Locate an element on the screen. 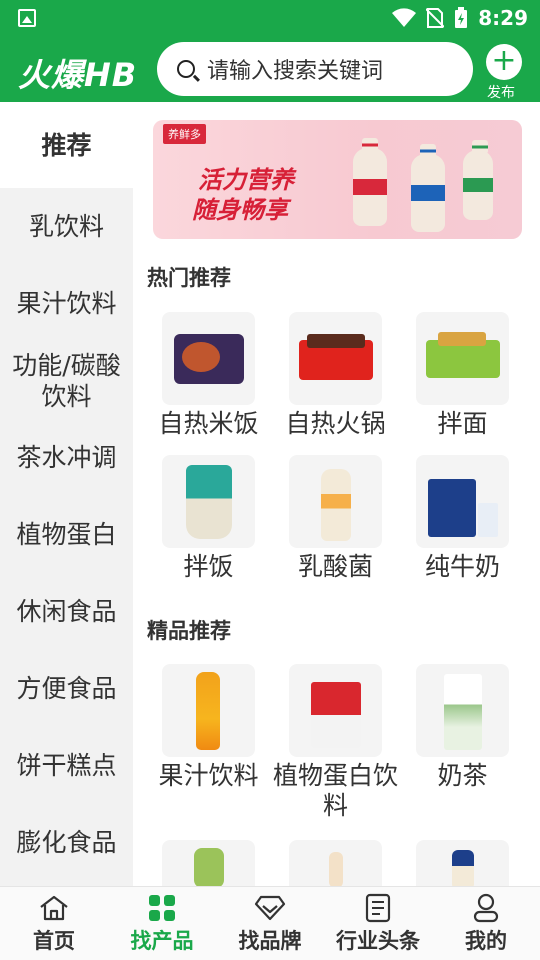 This screenshot has width=540, height=960. sidebar-item-instant-food: 方便食品 is located at coordinates (66, 688).